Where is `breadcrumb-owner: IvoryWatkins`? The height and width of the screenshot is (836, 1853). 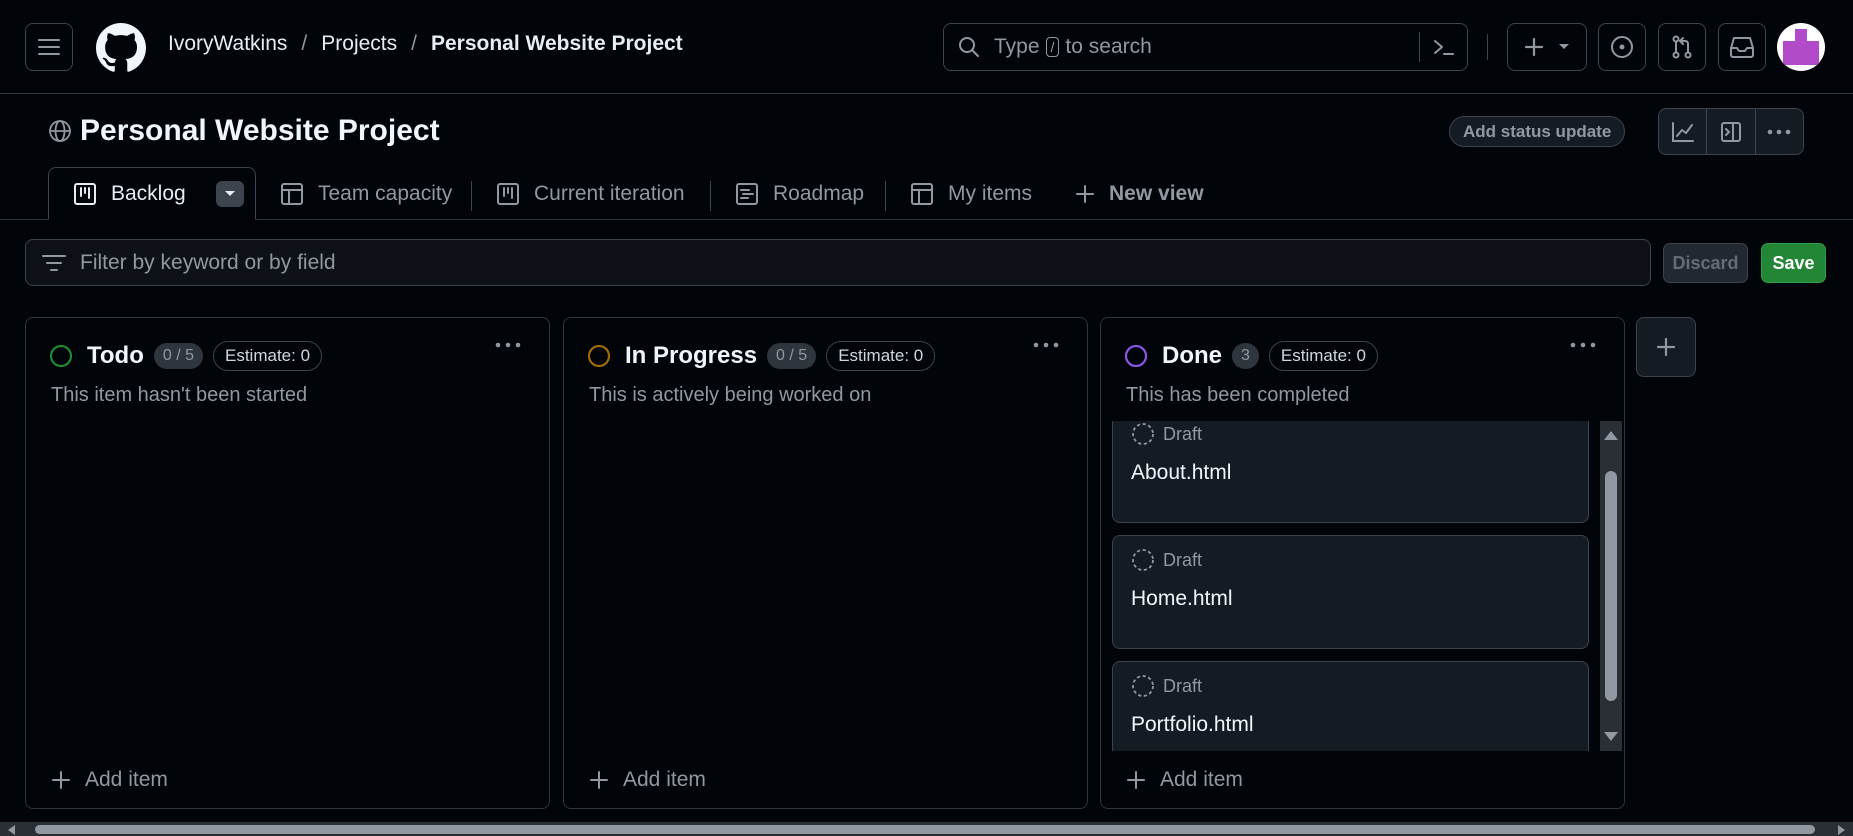
breadcrumb-owner: IvoryWatkins is located at coordinates (227, 44).